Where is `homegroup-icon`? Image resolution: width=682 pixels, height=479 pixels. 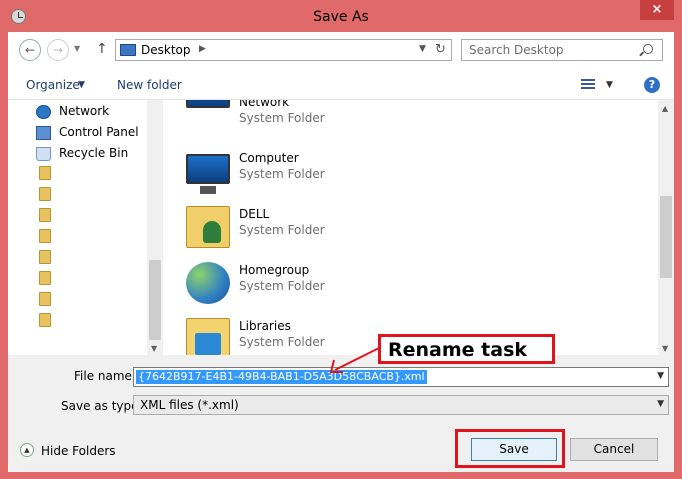 homegroup-icon is located at coordinates (208, 283).